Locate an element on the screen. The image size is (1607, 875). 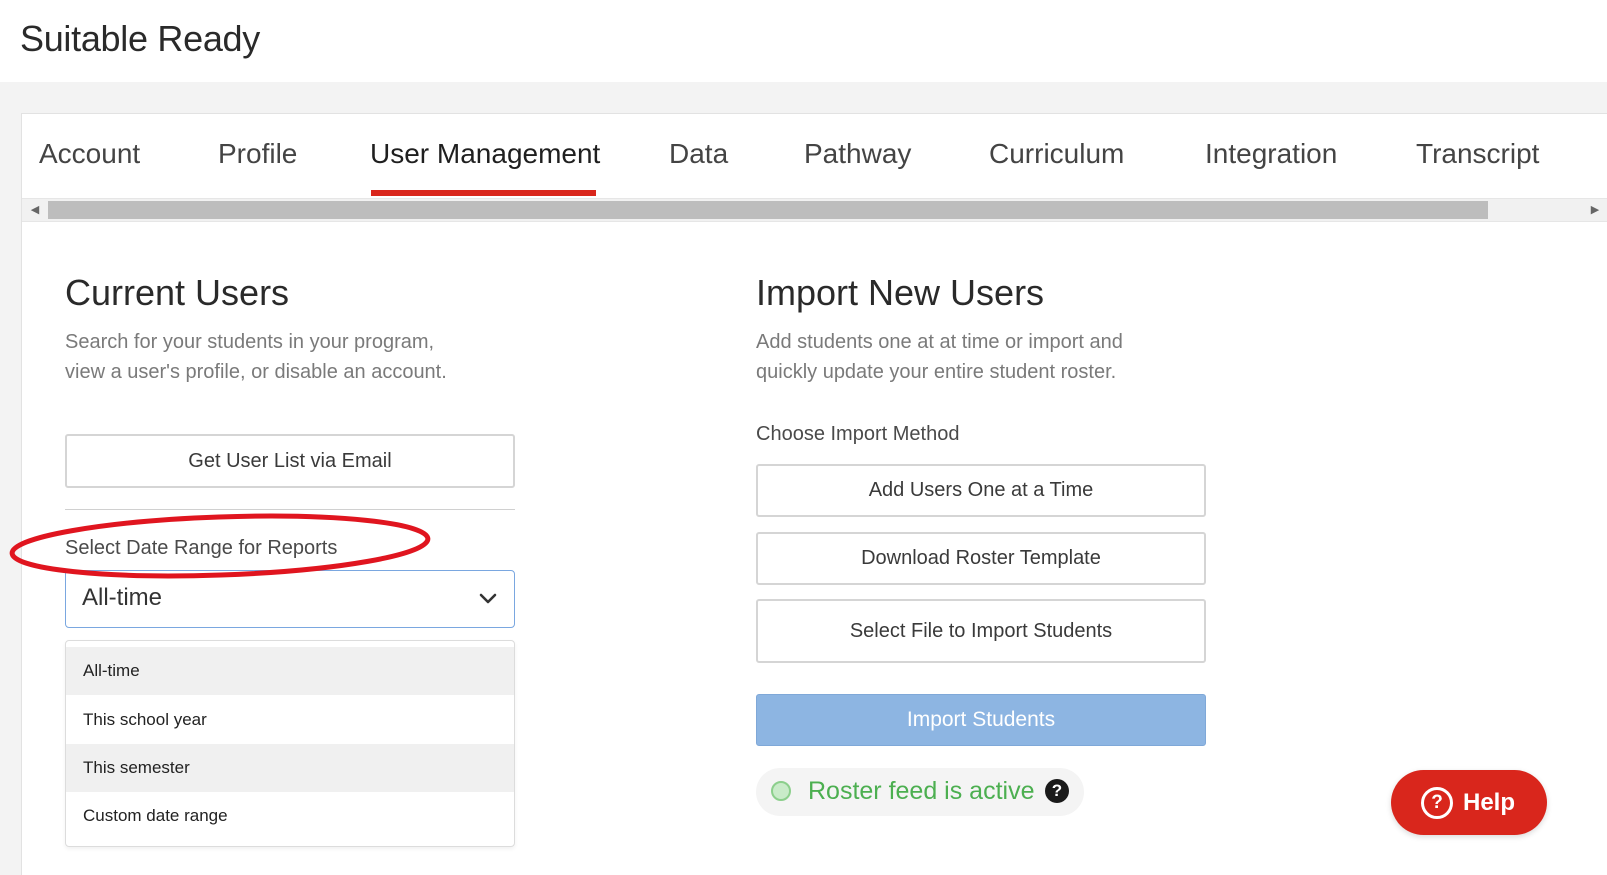
help-circle-icon: ? is located at coordinates (1437, 803).